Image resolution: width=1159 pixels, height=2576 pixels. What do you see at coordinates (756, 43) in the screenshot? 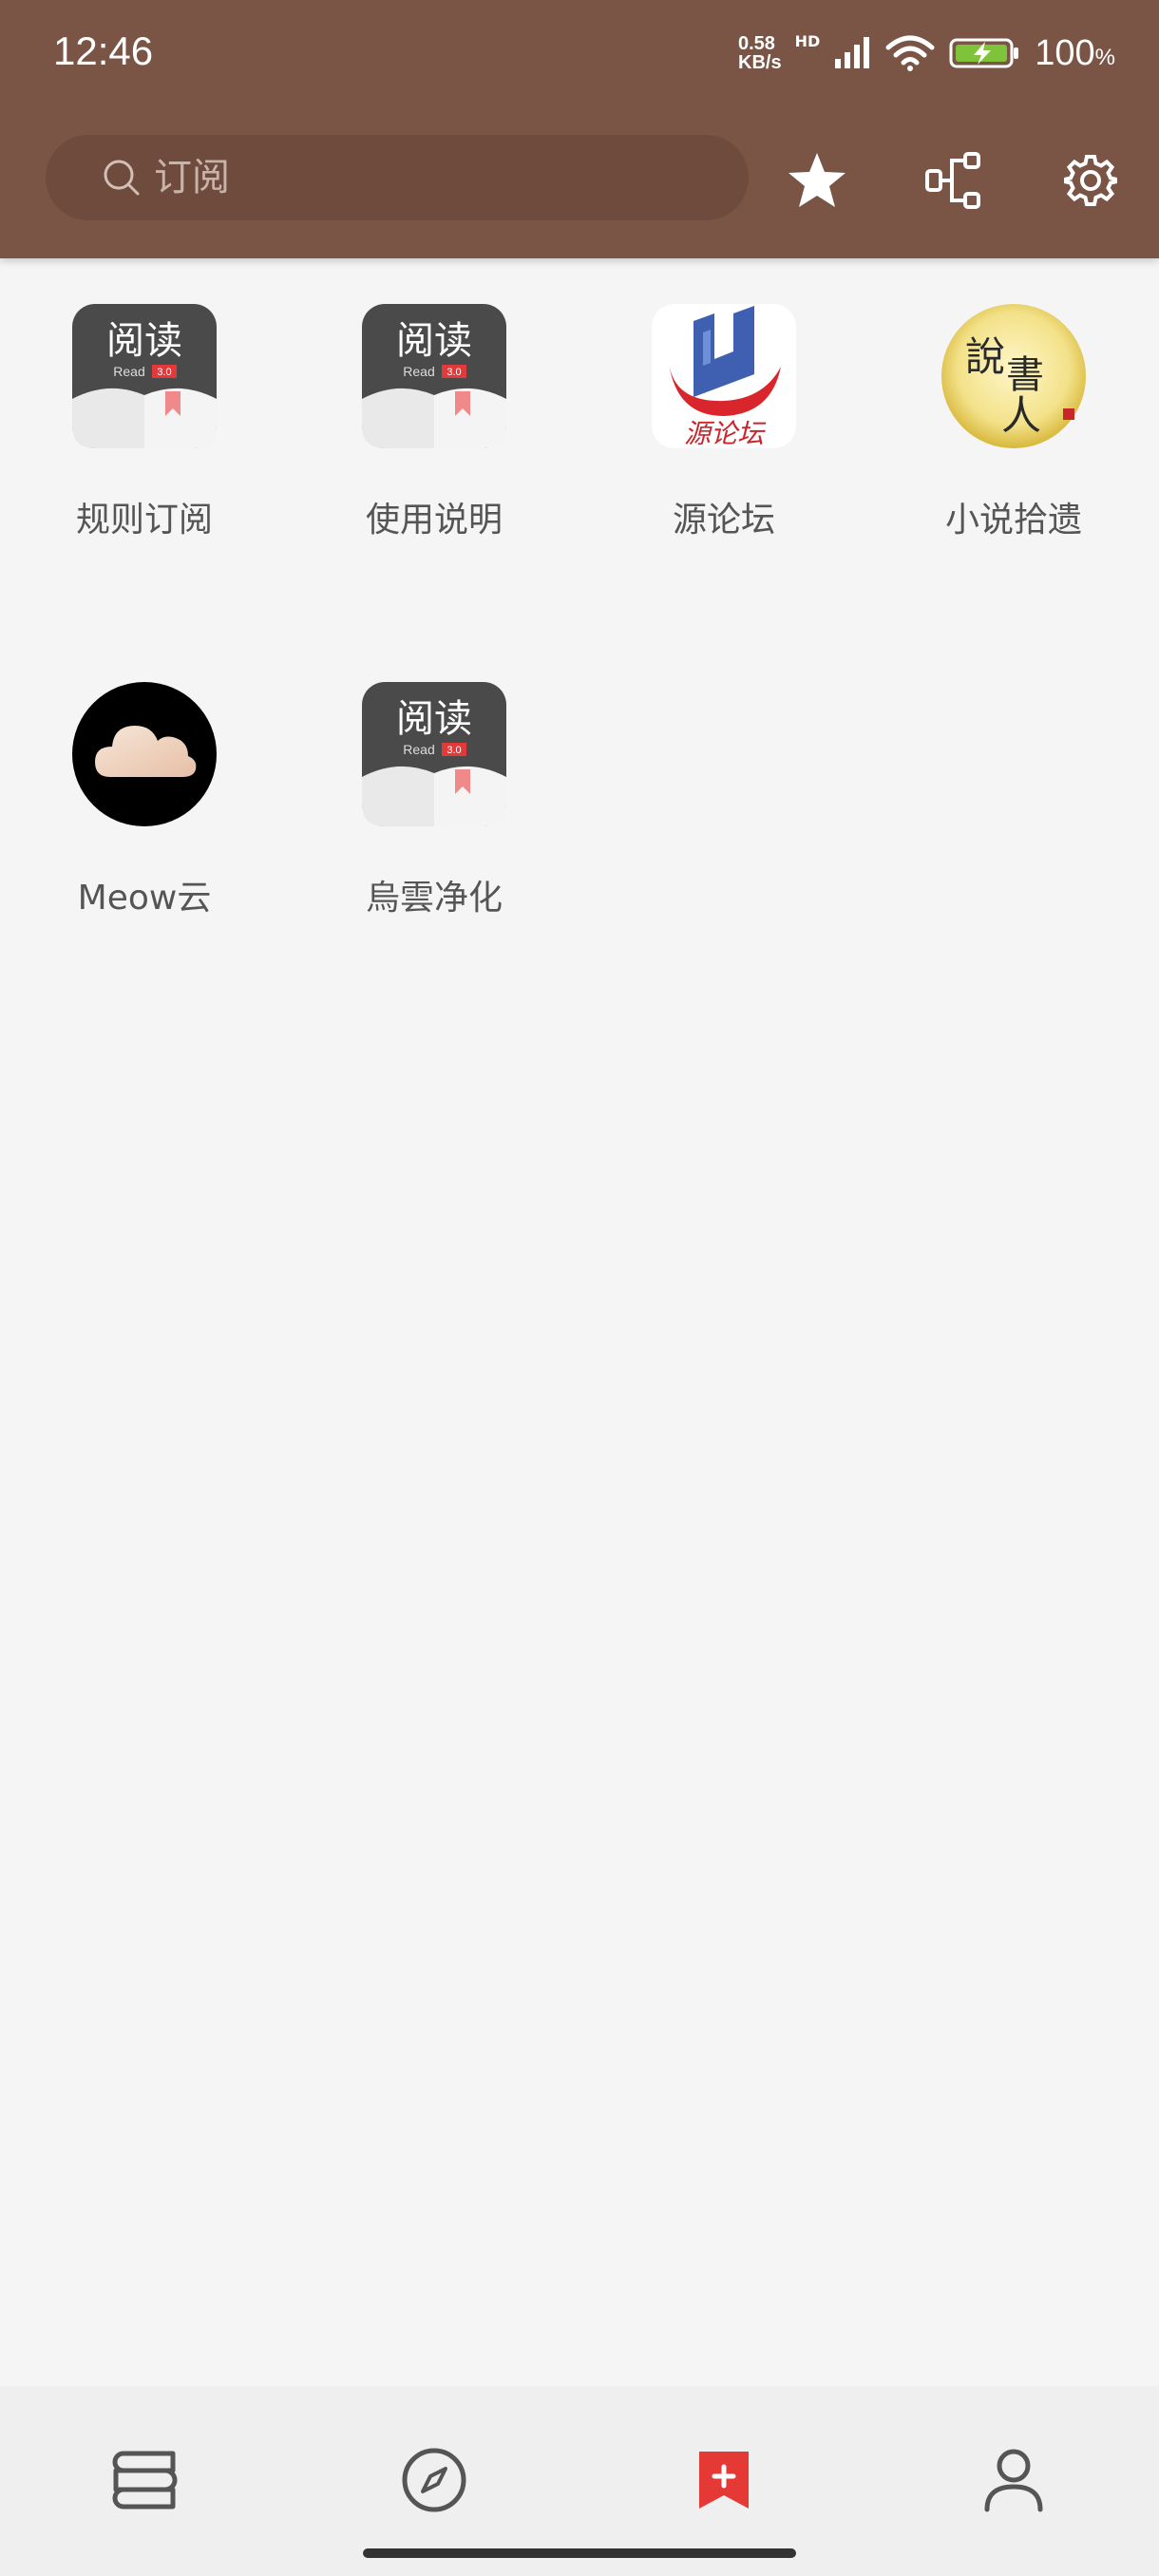
I see `network-speed-value: 0.58` at bounding box center [756, 43].